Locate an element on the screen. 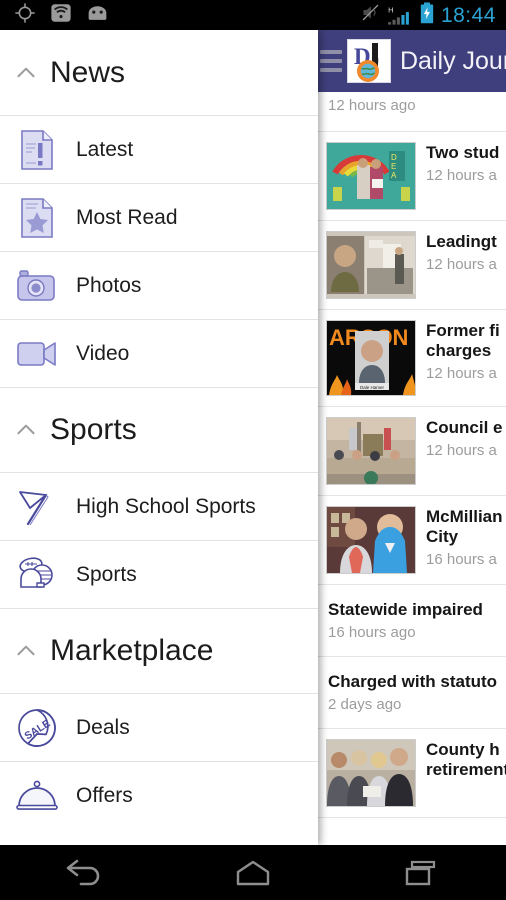 The image size is (506, 900). arson-mugshot-photo: ARSON Dale Hamer is located at coordinates (371, 358).